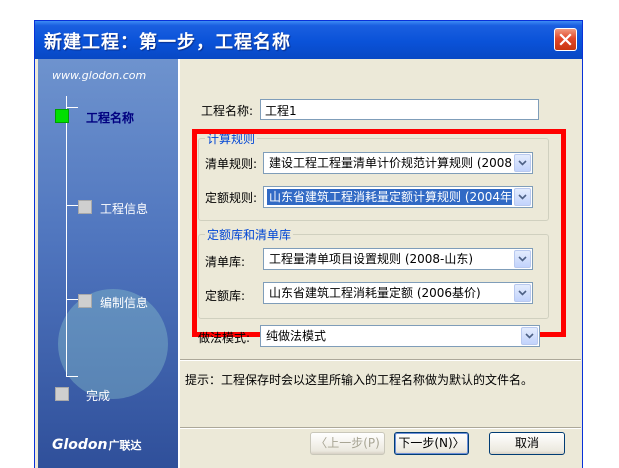 The width and height of the screenshot is (619, 468). I want to click on dropdown-arrow-button, so click(529, 336).